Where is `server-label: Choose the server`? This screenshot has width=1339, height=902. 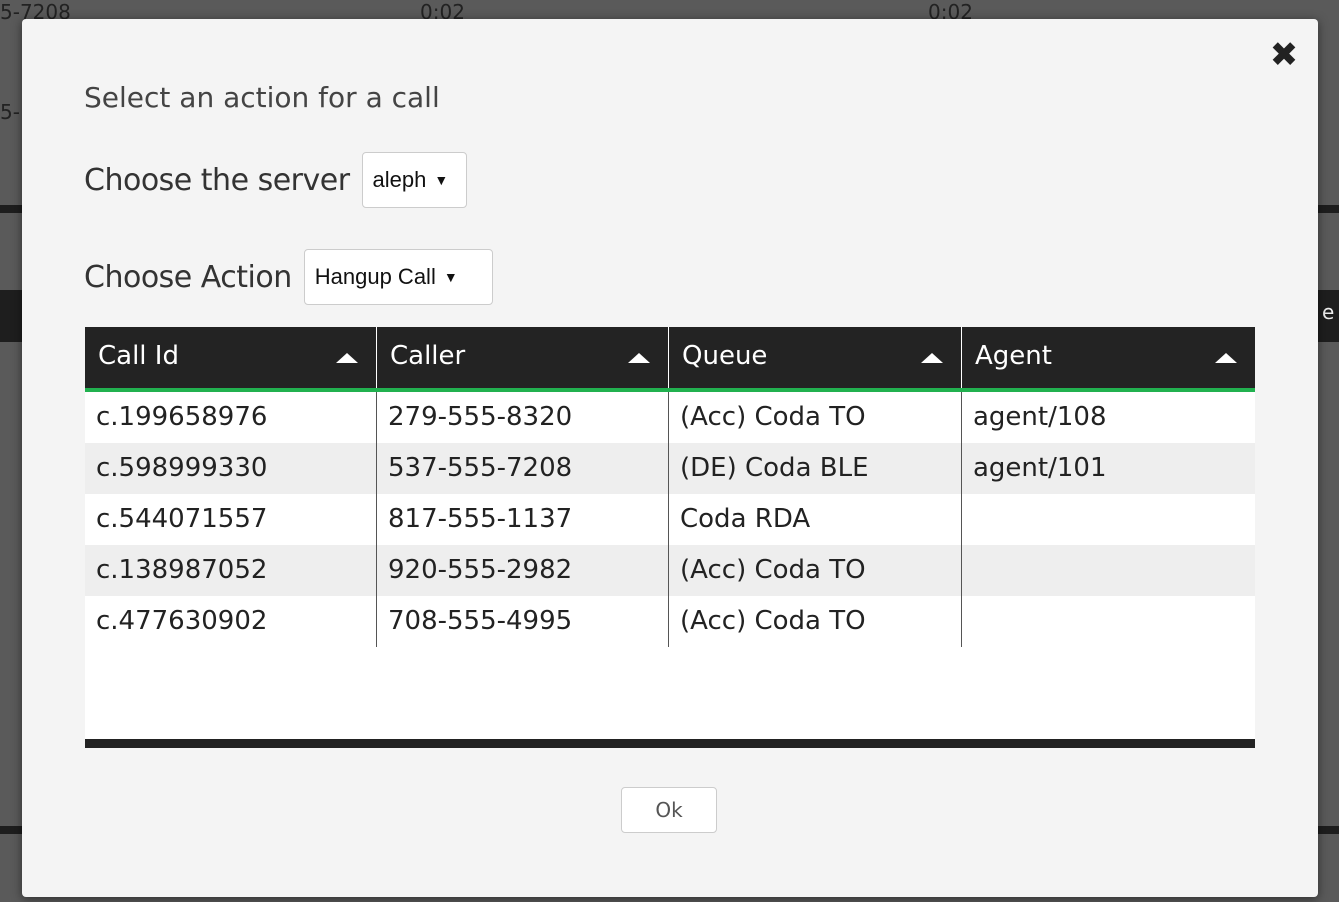 server-label: Choose the server is located at coordinates (217, 180).